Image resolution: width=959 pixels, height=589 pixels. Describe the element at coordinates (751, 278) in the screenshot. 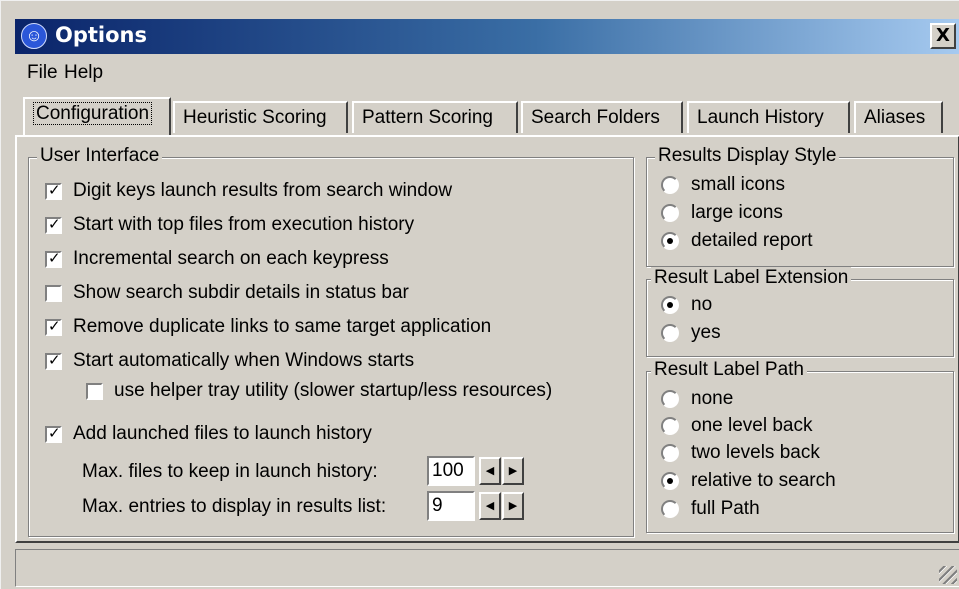

I see `result-label-extension-title: Result Label Extension` at that location.